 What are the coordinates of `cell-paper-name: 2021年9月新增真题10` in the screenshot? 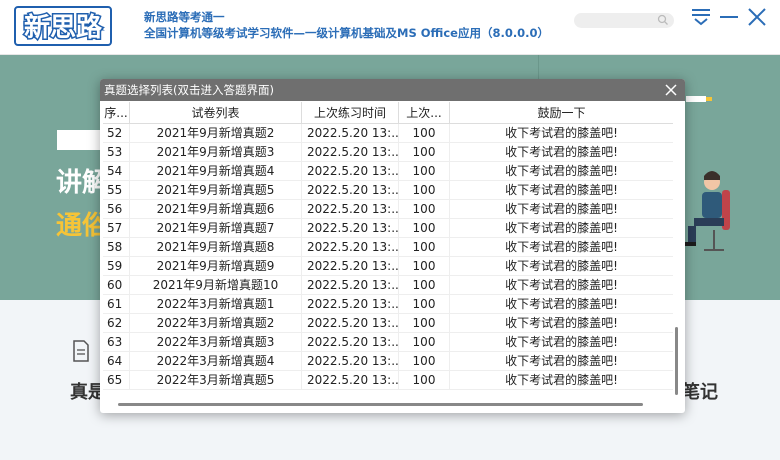 It's located at (216, 285).